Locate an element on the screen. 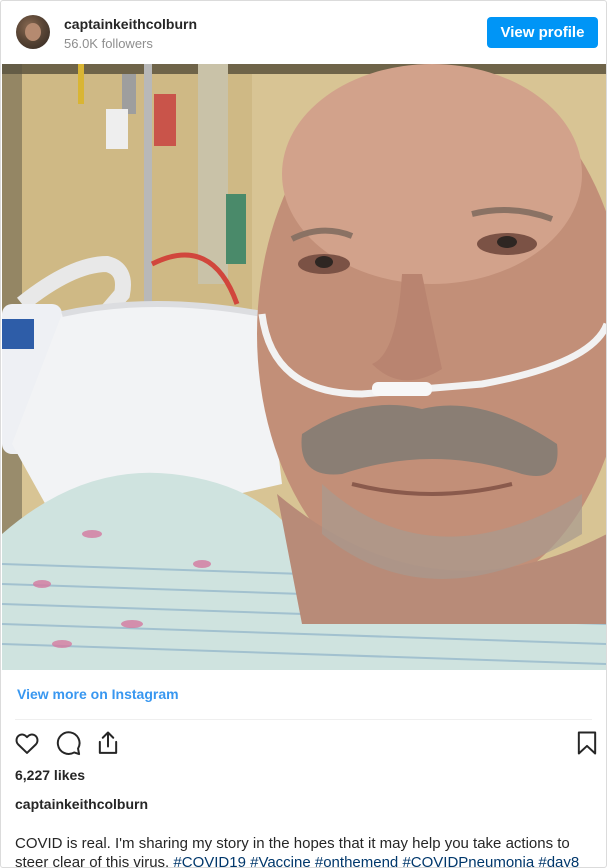  avatar-face is located at coordinates (33, 32).